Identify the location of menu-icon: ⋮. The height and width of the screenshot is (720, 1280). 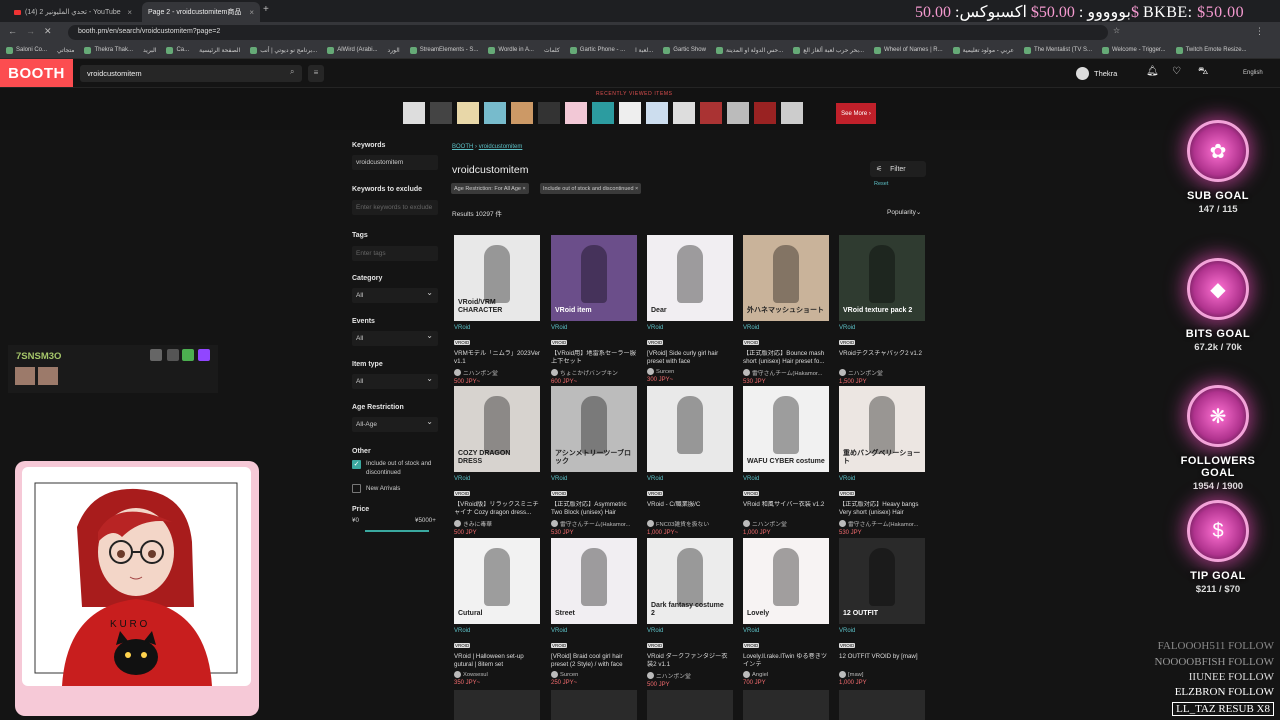
(1259, 31).